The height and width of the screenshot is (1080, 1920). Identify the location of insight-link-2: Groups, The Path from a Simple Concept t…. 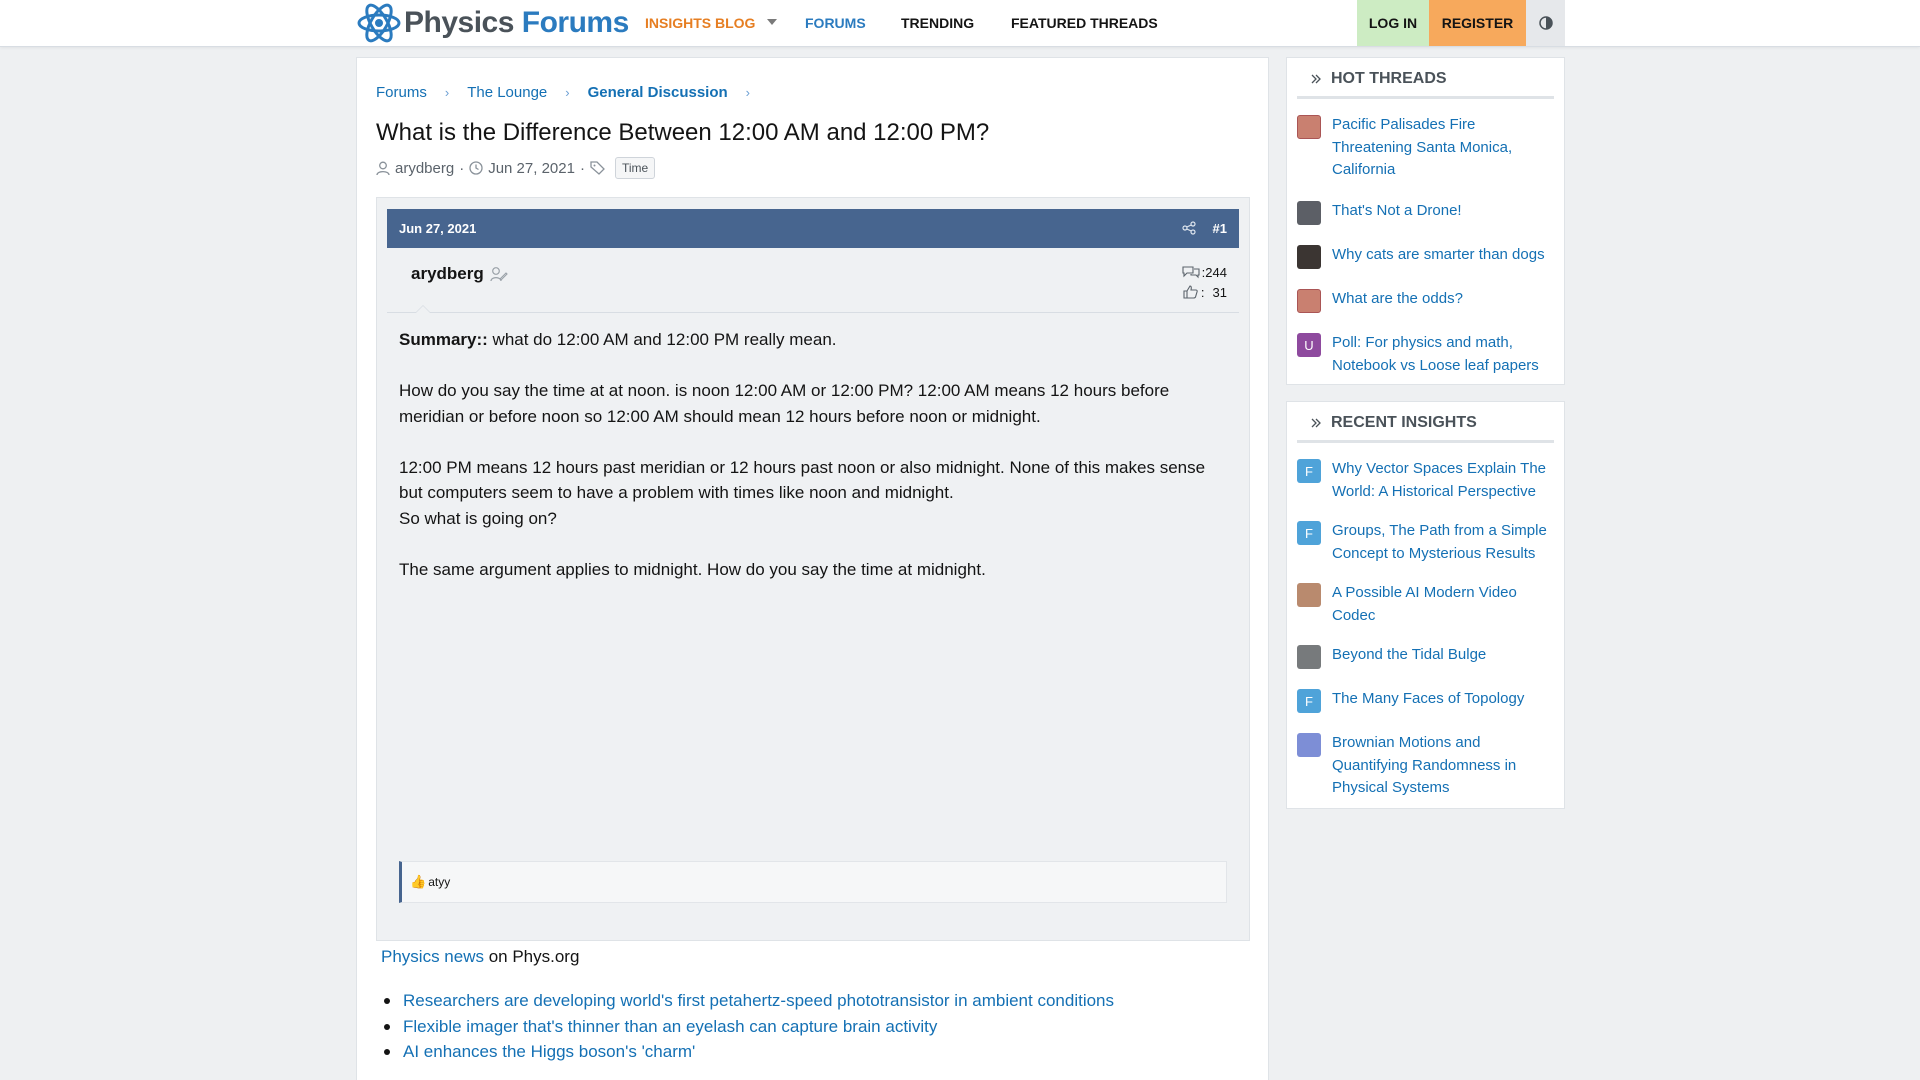
(1444, 542).